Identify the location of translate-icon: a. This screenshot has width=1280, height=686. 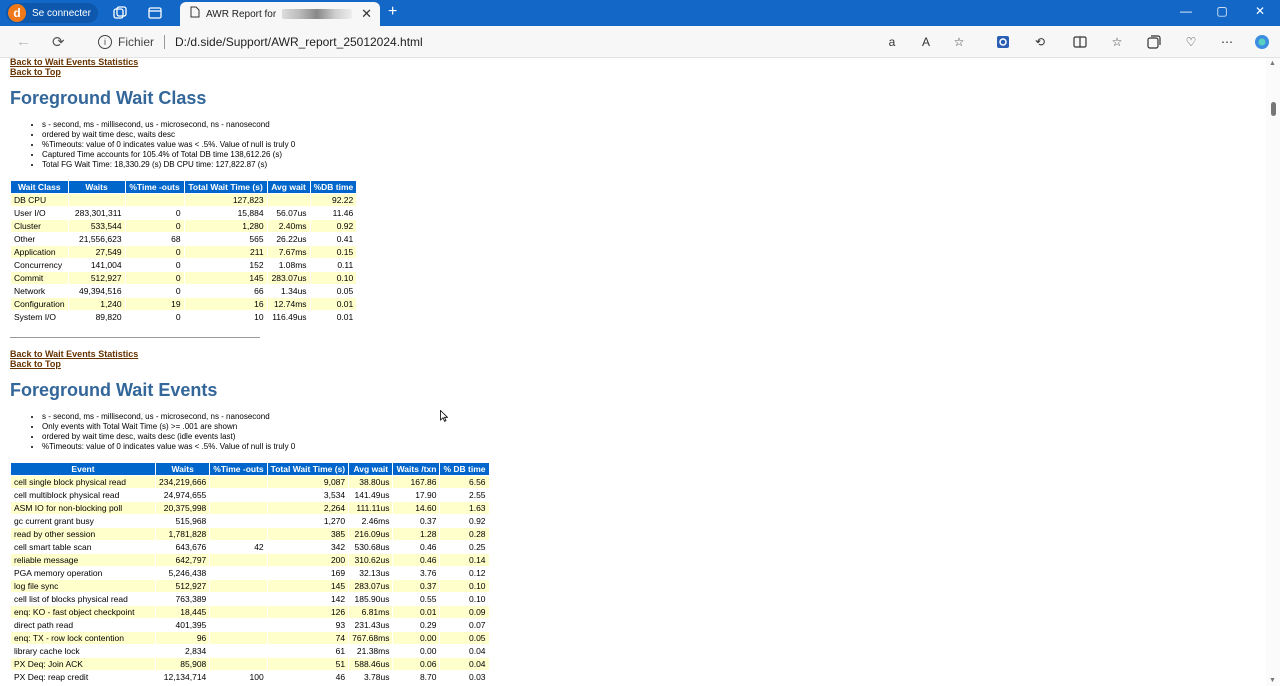
(892, 42).